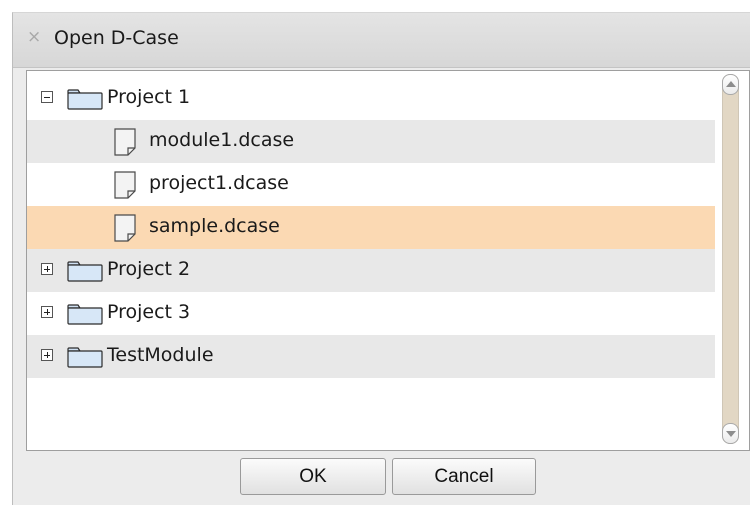  What do you see at coordinates (371, 184) in the screenshot?
I see `tree-row-project1-dcase: project1.dcase` at bounding box center [371, 184].